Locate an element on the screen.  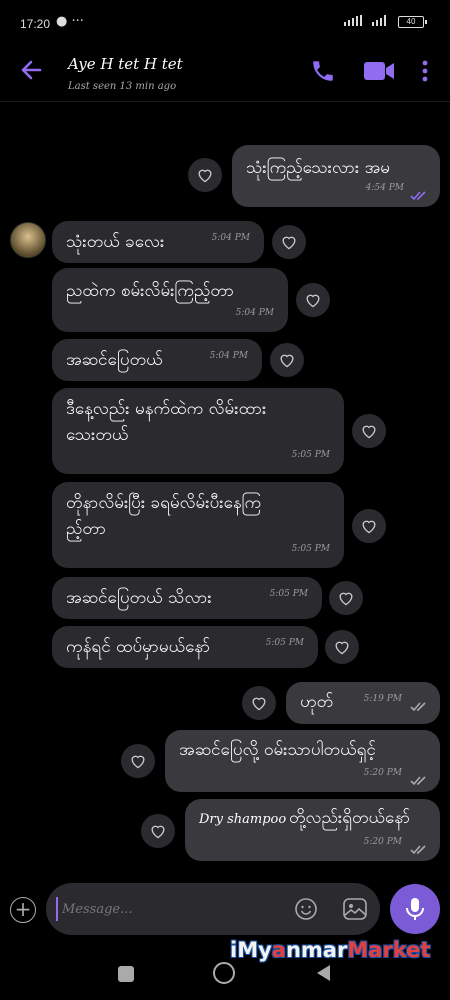
phone-icon is located at coordinates (323, 71).